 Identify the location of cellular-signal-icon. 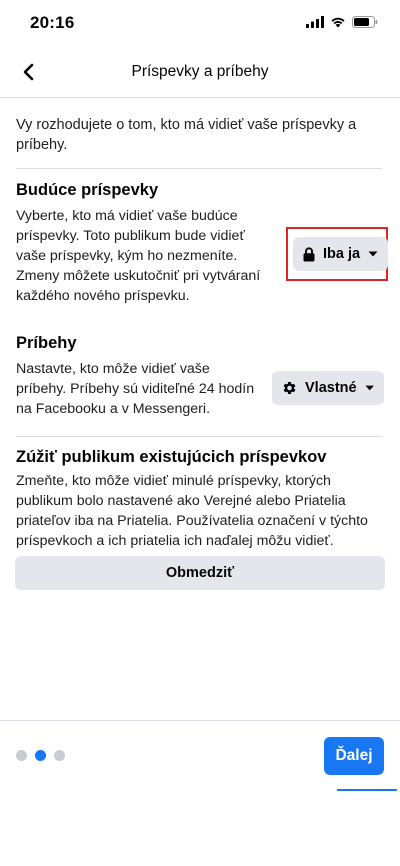
(315, 22).